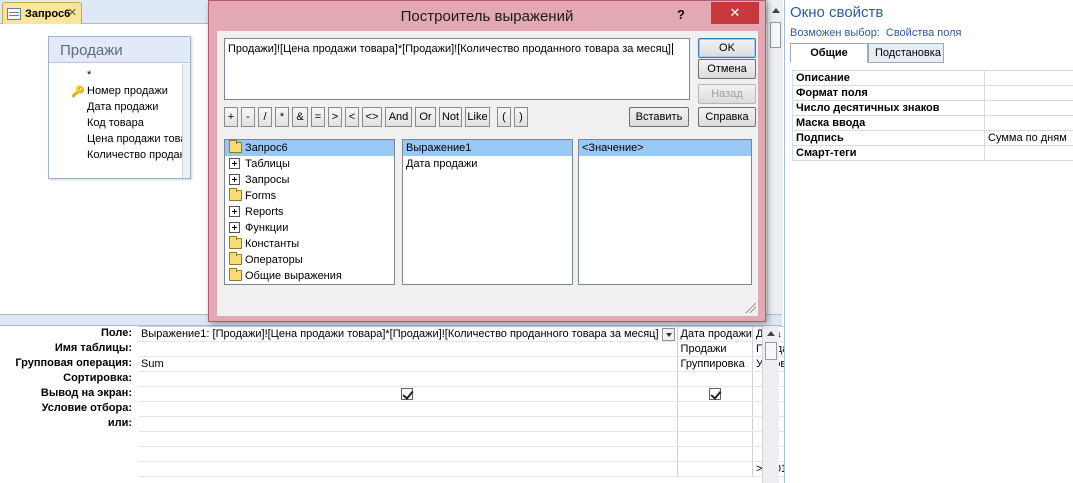  Describe the element at coordinates (264, 212) in the screenshot. I see `tree-item-label: Reports` at that location.